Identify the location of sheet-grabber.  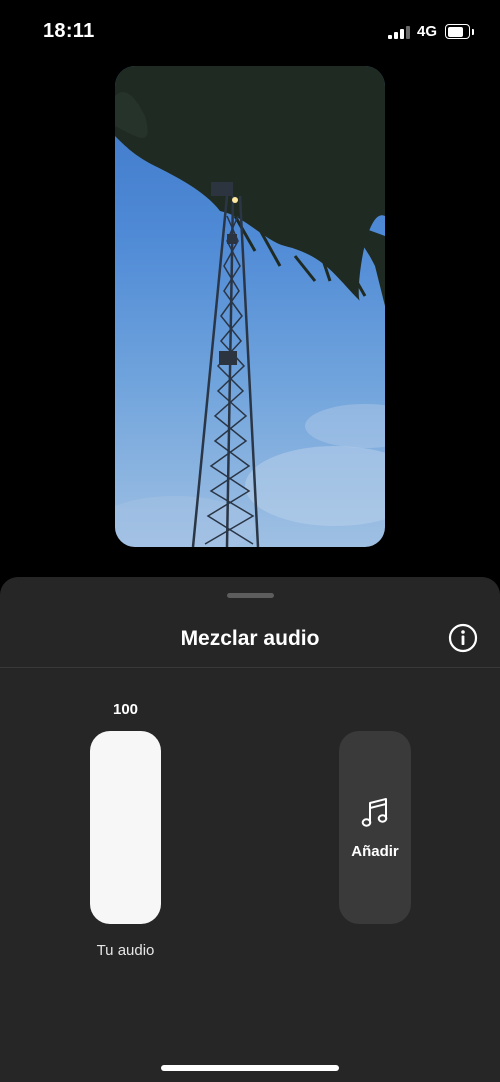
(250, 595).